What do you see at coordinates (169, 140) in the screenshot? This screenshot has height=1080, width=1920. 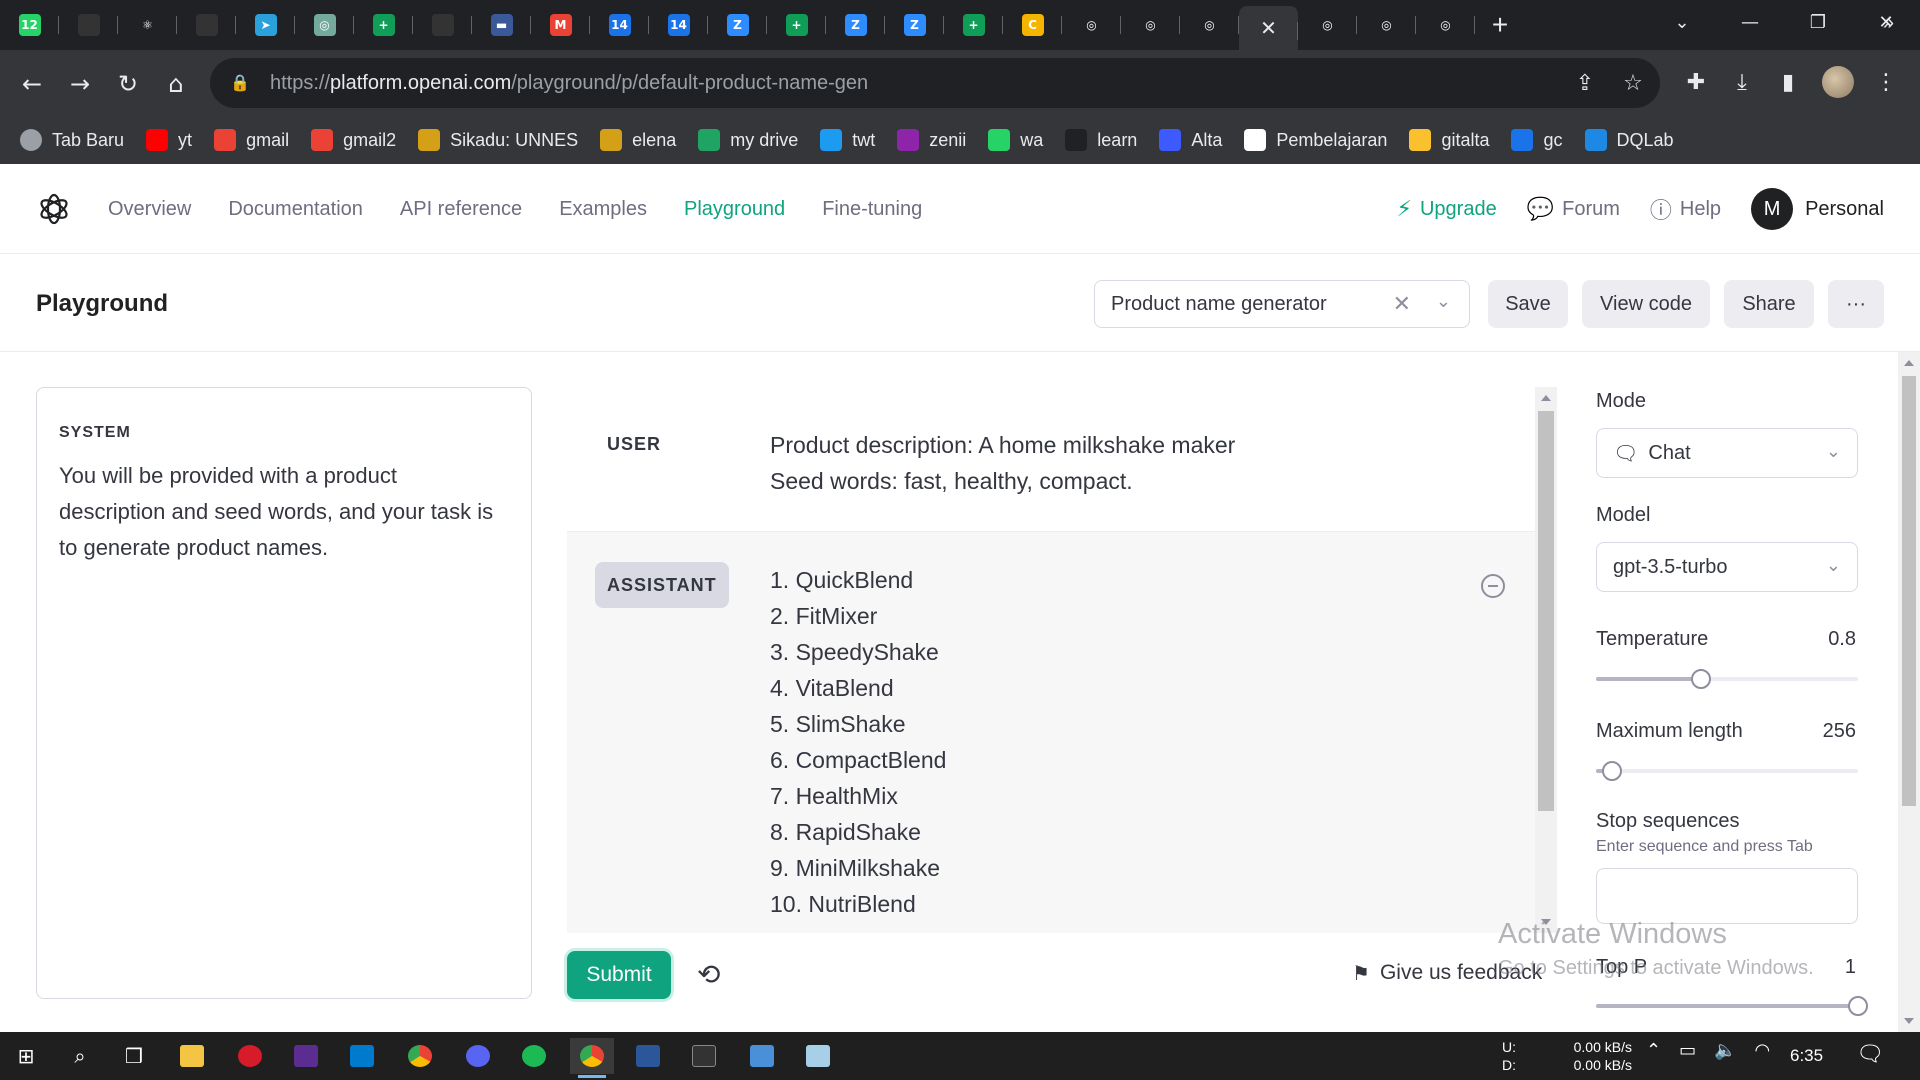 I see `bookmark-item: yt` at bounding box center [169, 140].